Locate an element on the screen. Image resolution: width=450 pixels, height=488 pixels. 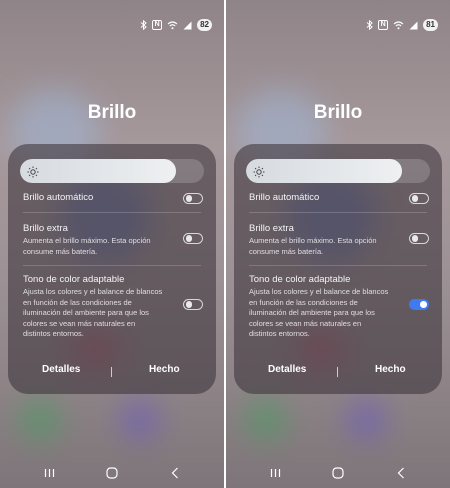
battery-badge: 82 is located at coordinates (204, 25).